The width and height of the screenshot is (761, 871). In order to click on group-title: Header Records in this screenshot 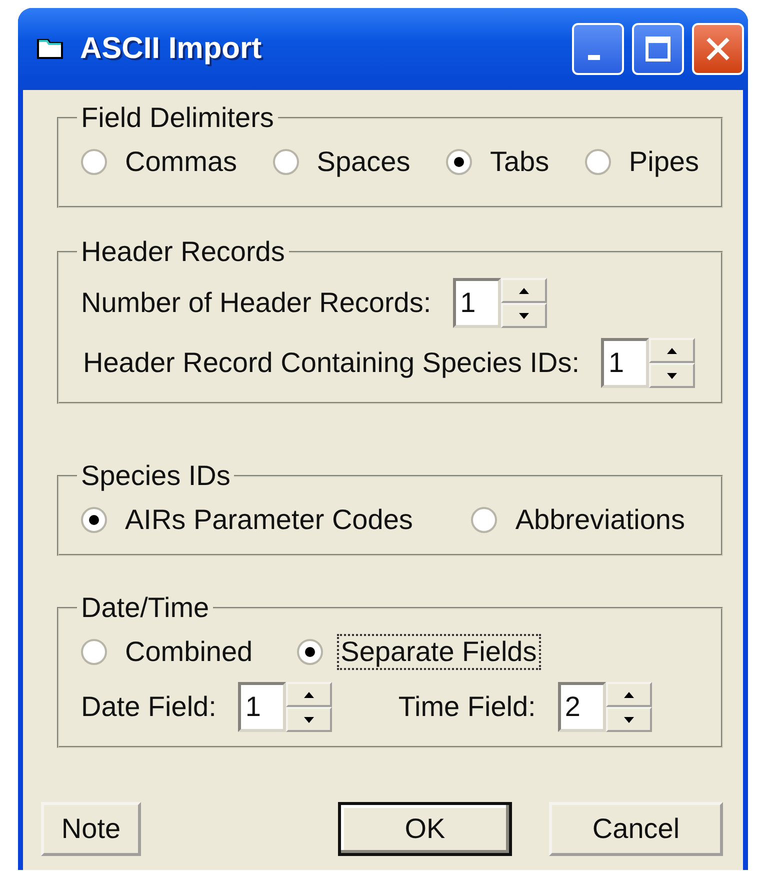, I will do `click(183, 252)`.